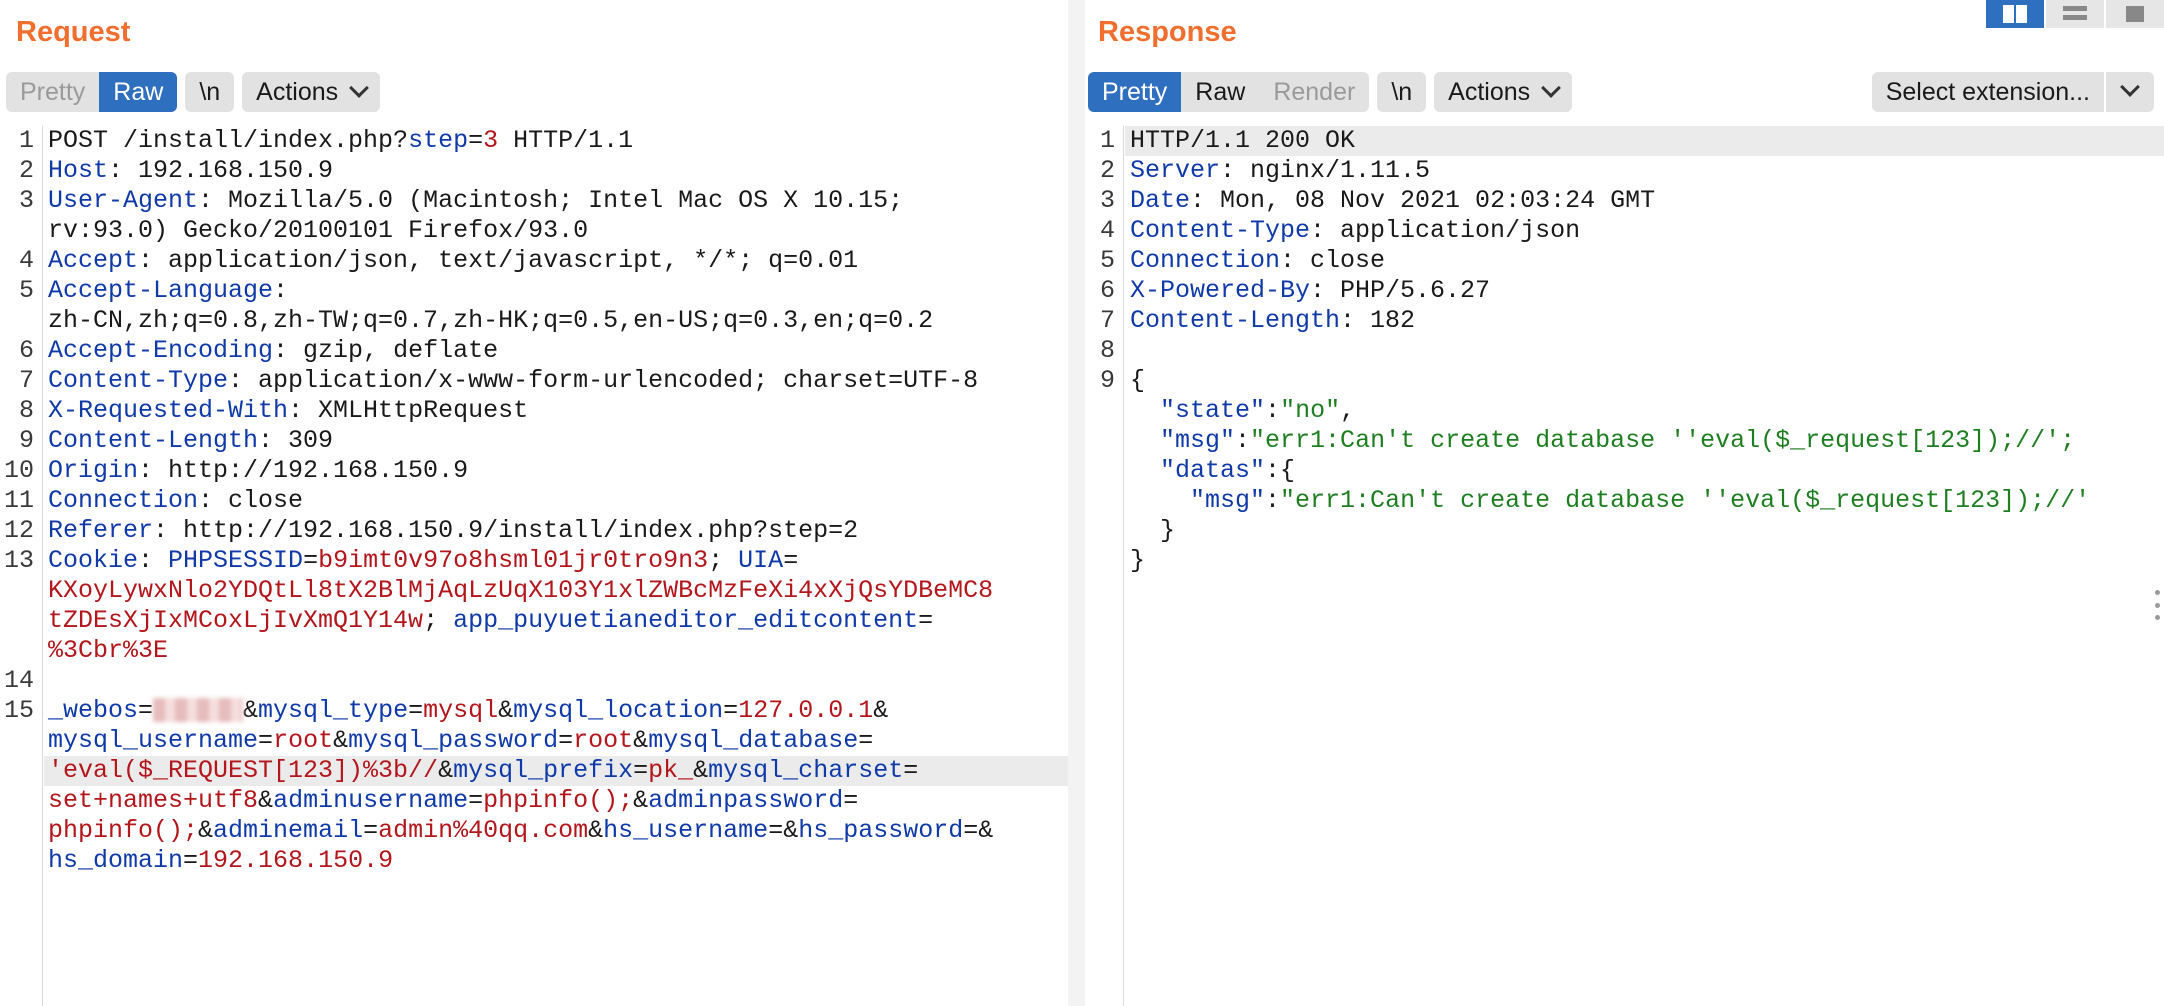 The height and width of the screenshot is (1006, 2164). I want to click on code-line: %3Cbr%3E, so click(534, 651).